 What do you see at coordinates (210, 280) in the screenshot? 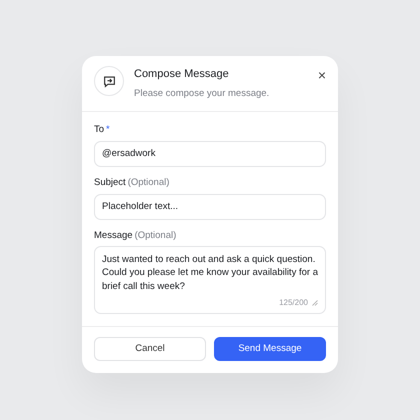
I see `message-field: Just wanted to reach out and ask a quick question. Could you please let me know your availability for a brief call this week? 125/200` at bounding box center [210, 280].